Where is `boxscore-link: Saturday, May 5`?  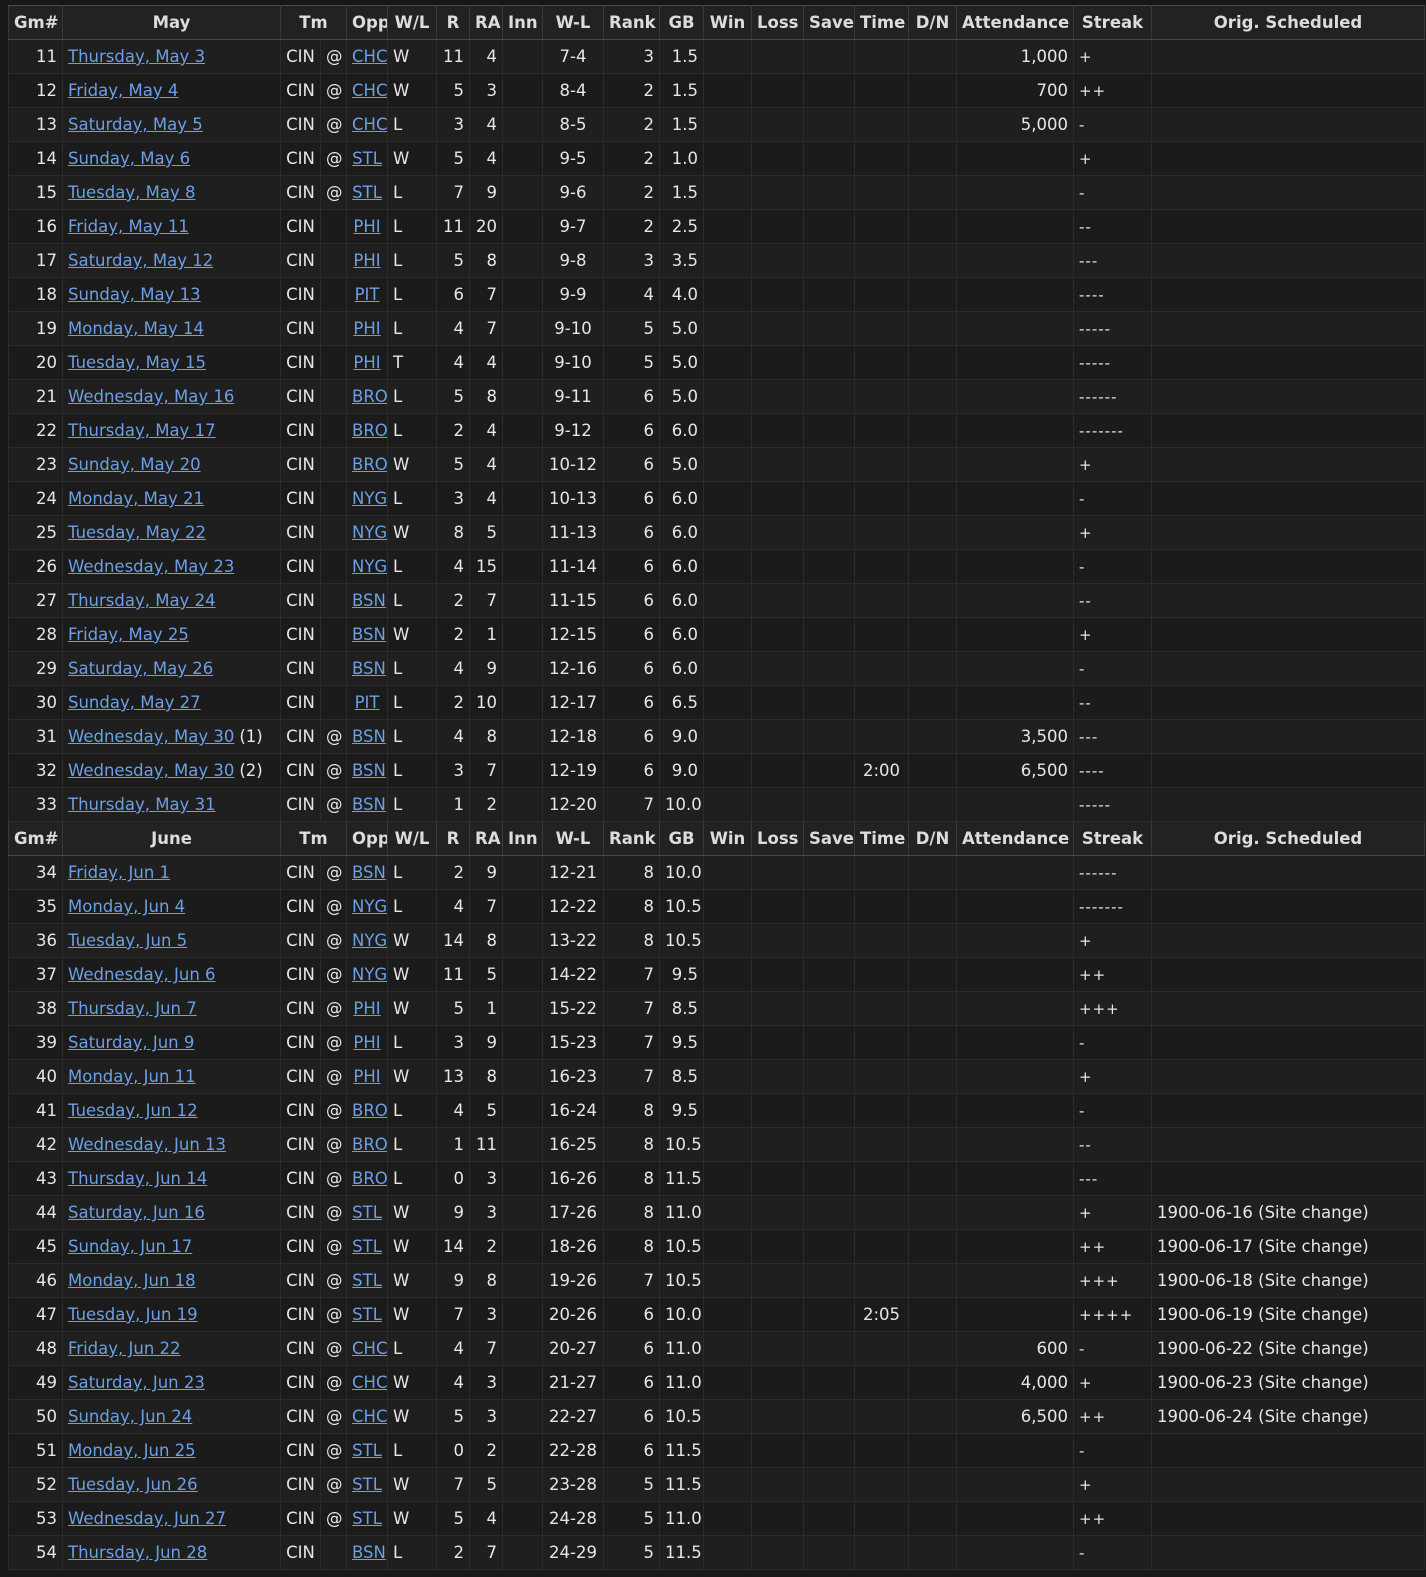
boxscore-link: Saturday, May 5 is located at coordinates (135, 124).